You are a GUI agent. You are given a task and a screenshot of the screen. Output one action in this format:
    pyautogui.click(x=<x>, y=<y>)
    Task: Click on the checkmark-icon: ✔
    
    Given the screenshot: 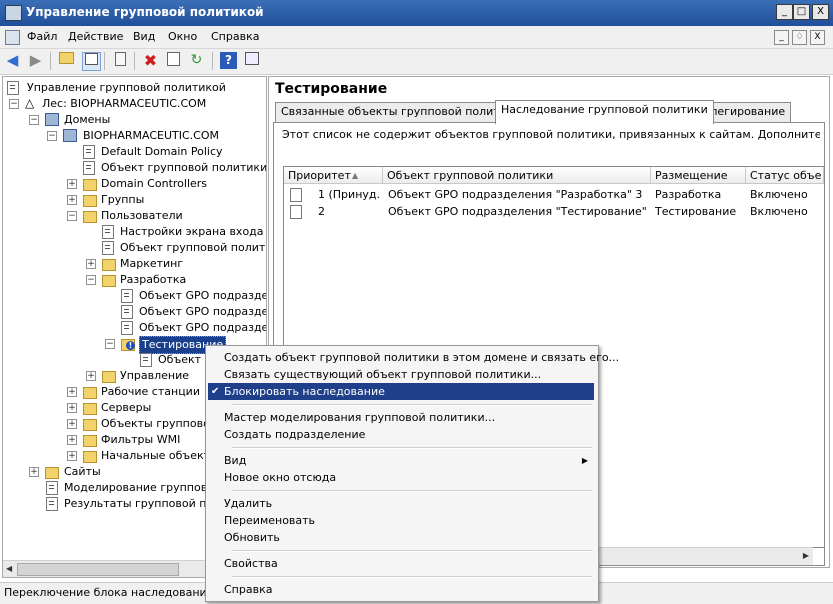 What is the action you would take?
    pyautogui.click(x=215, y=391)
    